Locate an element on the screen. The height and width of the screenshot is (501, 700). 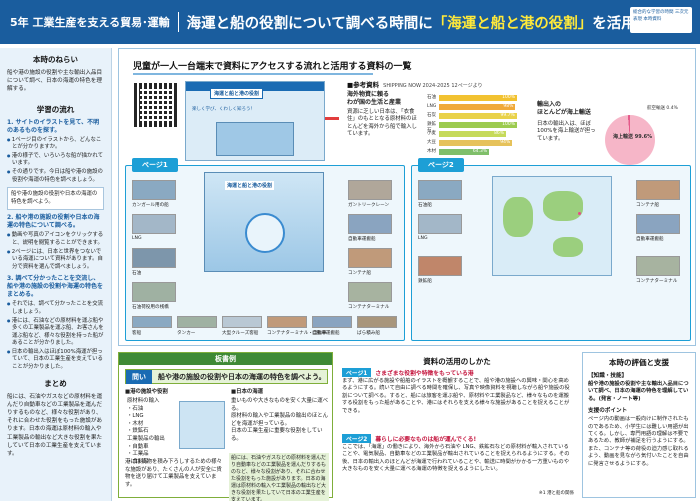
grade-label: 5年 工業生産を支える貿易･運輸 is located at coordinates (90, 22).